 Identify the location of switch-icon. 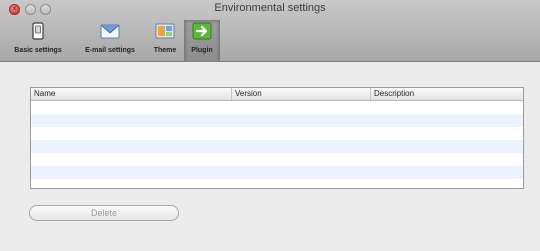
(38, 31).